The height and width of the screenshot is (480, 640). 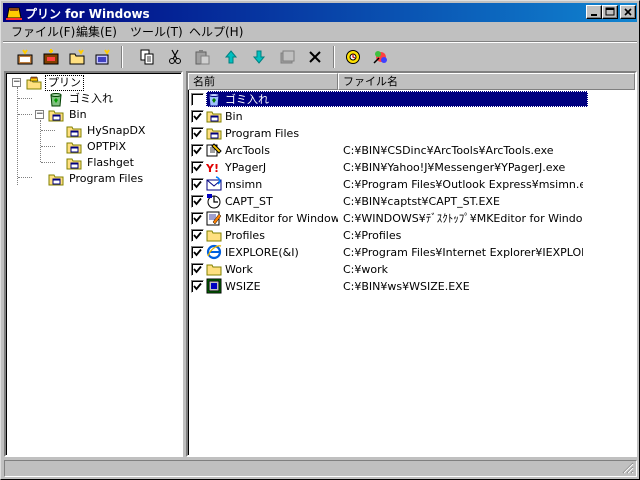 I want to click on collapse-glyph: −, so click(x=40, y=114).